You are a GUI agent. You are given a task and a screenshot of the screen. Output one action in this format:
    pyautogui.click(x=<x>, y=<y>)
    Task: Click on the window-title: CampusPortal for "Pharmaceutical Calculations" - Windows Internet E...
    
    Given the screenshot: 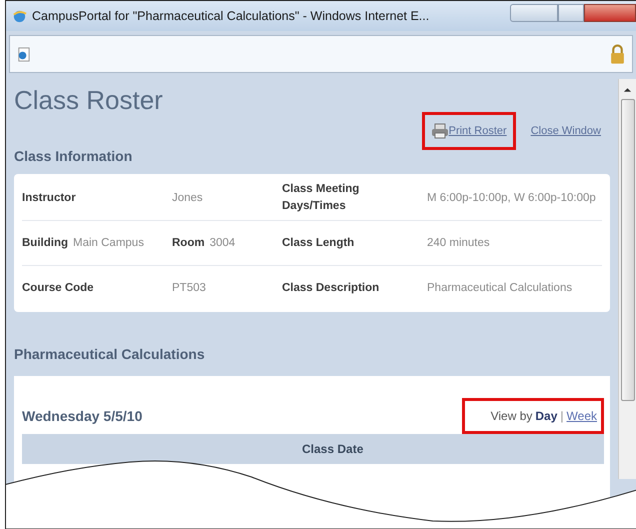 What is the action you would take?
    pyautogui.click(x=231, y=16)
    